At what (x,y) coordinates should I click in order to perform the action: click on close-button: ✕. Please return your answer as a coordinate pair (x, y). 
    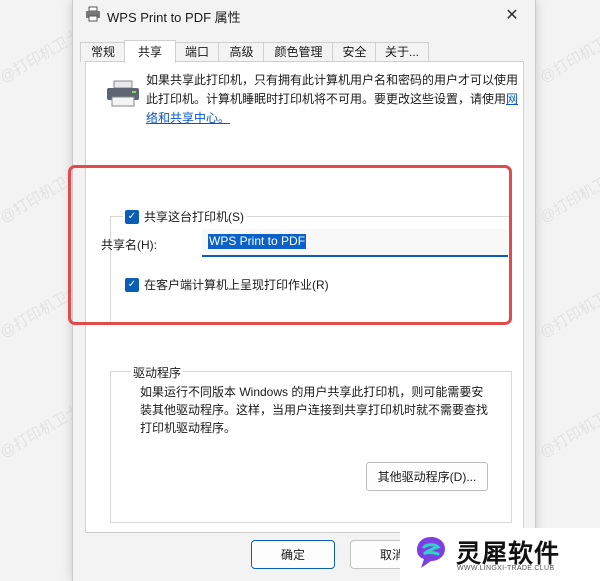
    Looking at the image, I should click on (512, 15).